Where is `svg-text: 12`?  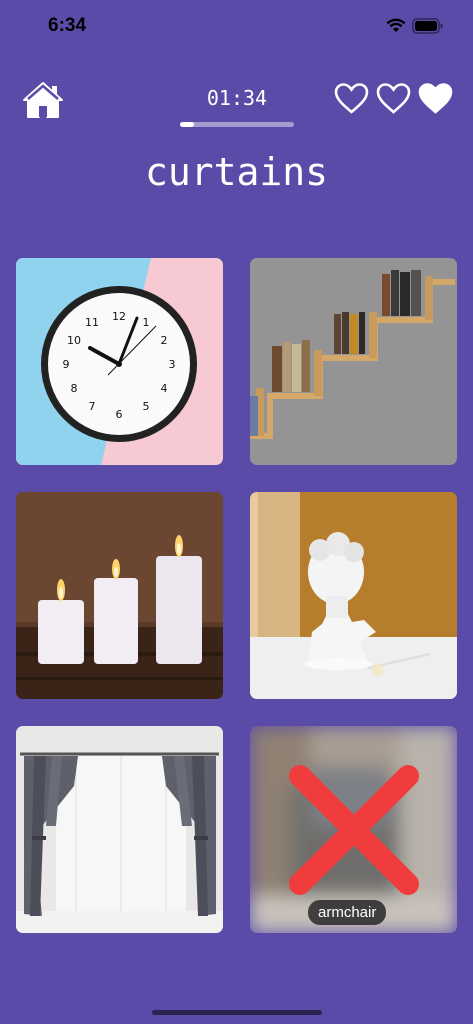
svg-text: 12 is located at coordinates (119, 316).